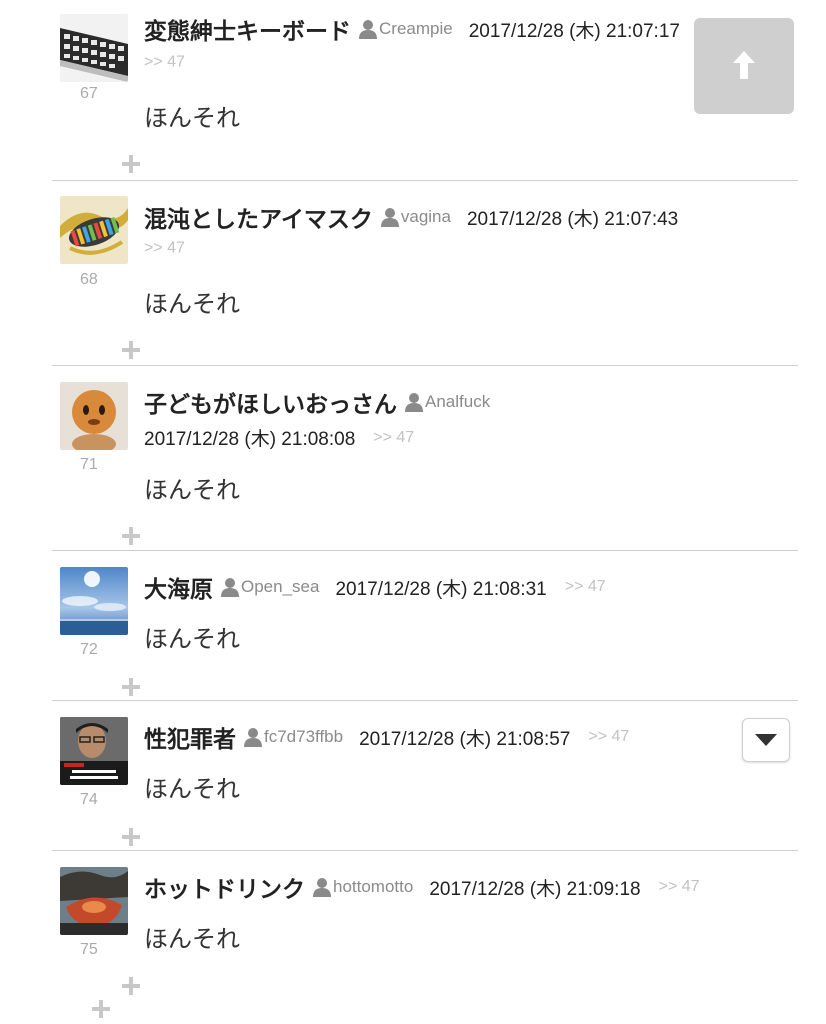 The image size is (826, 1024). What do you see at coordinates (303, 736) in the screenshot?
I see `poster-id: fc7d73ffbb` at bounding box center [303, 736].